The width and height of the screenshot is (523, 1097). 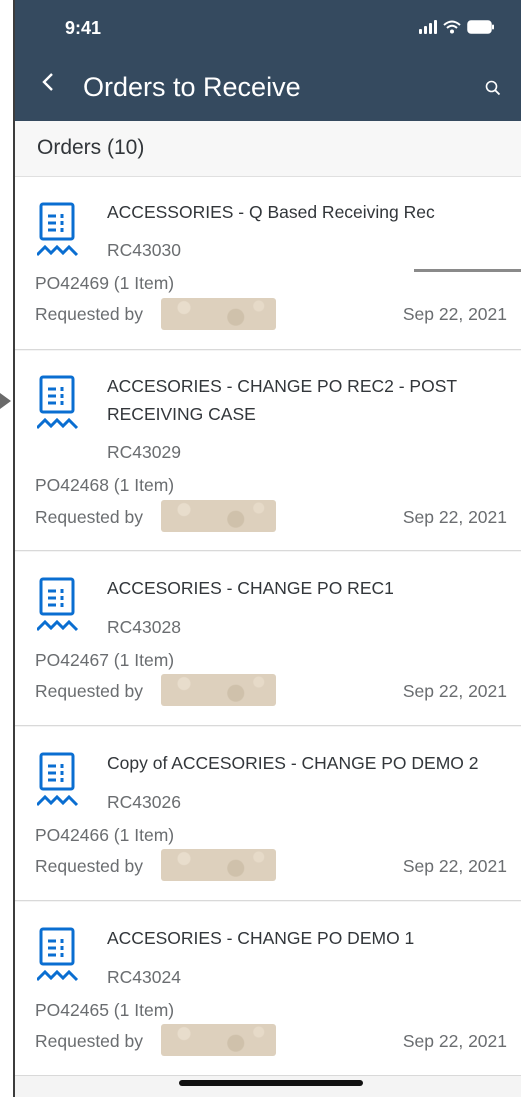 What do you see at coordinates (144, 627) in the screenshot?
I see `order-code: RC43028` at bounding box center [144, 627].